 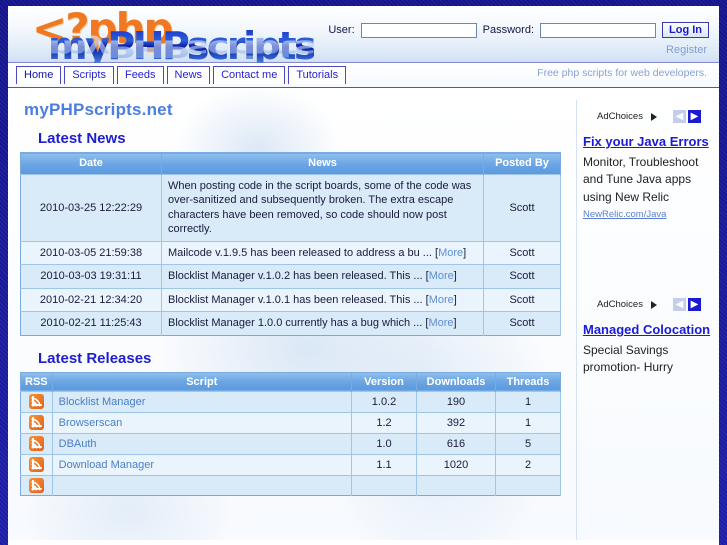 What do you see at coordinates (686, 50) in the screenshot?
I see `register-link: Register` at bounding box center [686, 50].